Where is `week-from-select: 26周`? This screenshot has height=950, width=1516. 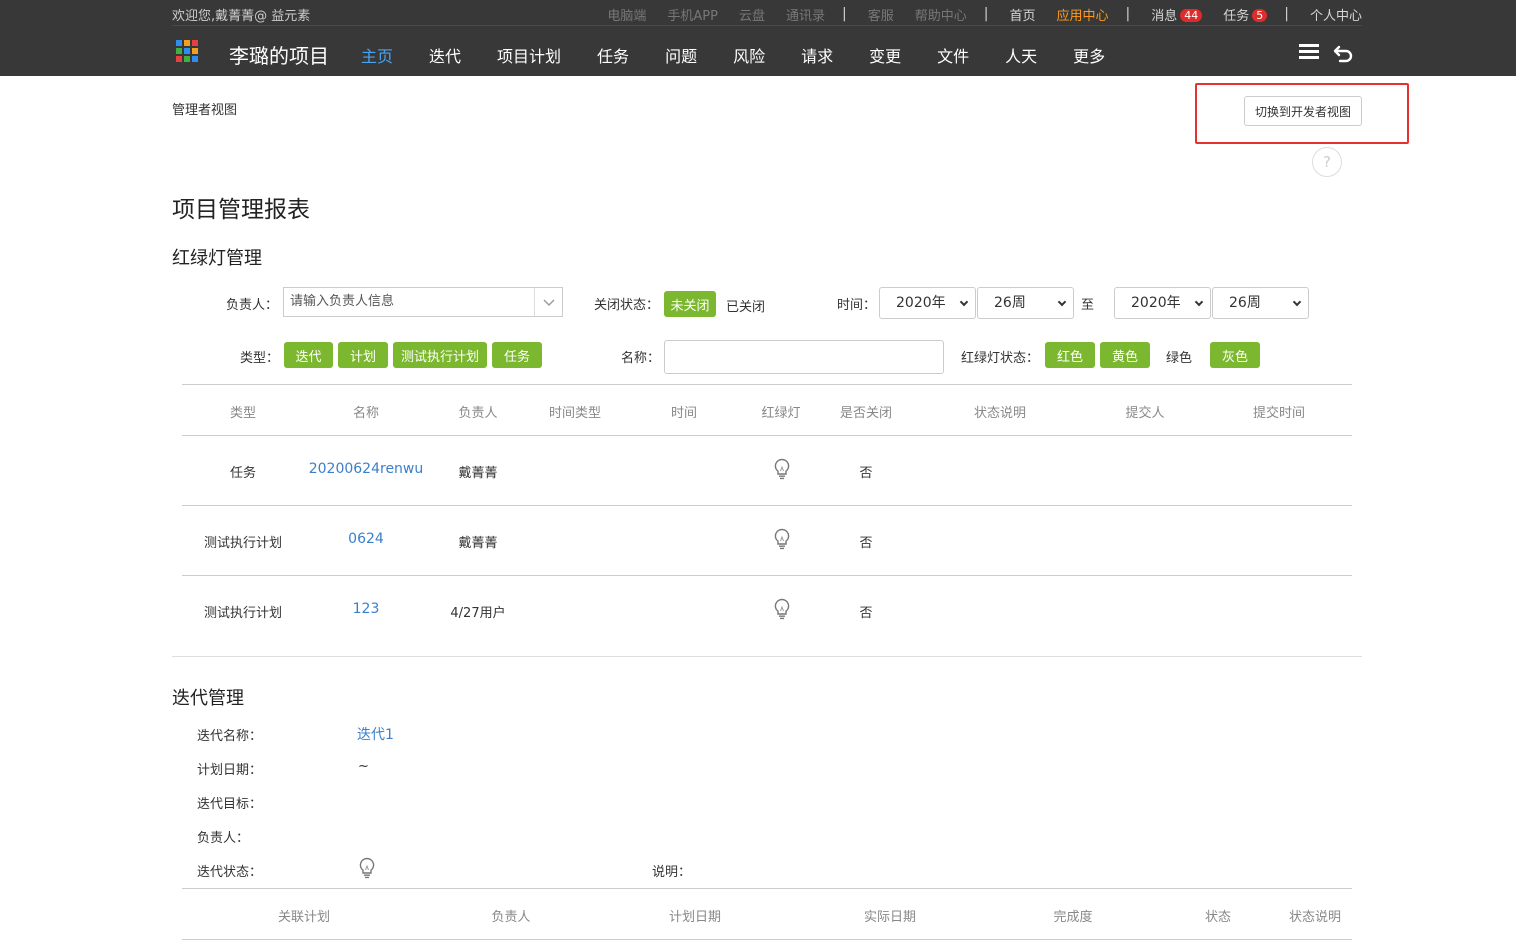
week-from-select: 26周 is located at coordinates (1025, 303).